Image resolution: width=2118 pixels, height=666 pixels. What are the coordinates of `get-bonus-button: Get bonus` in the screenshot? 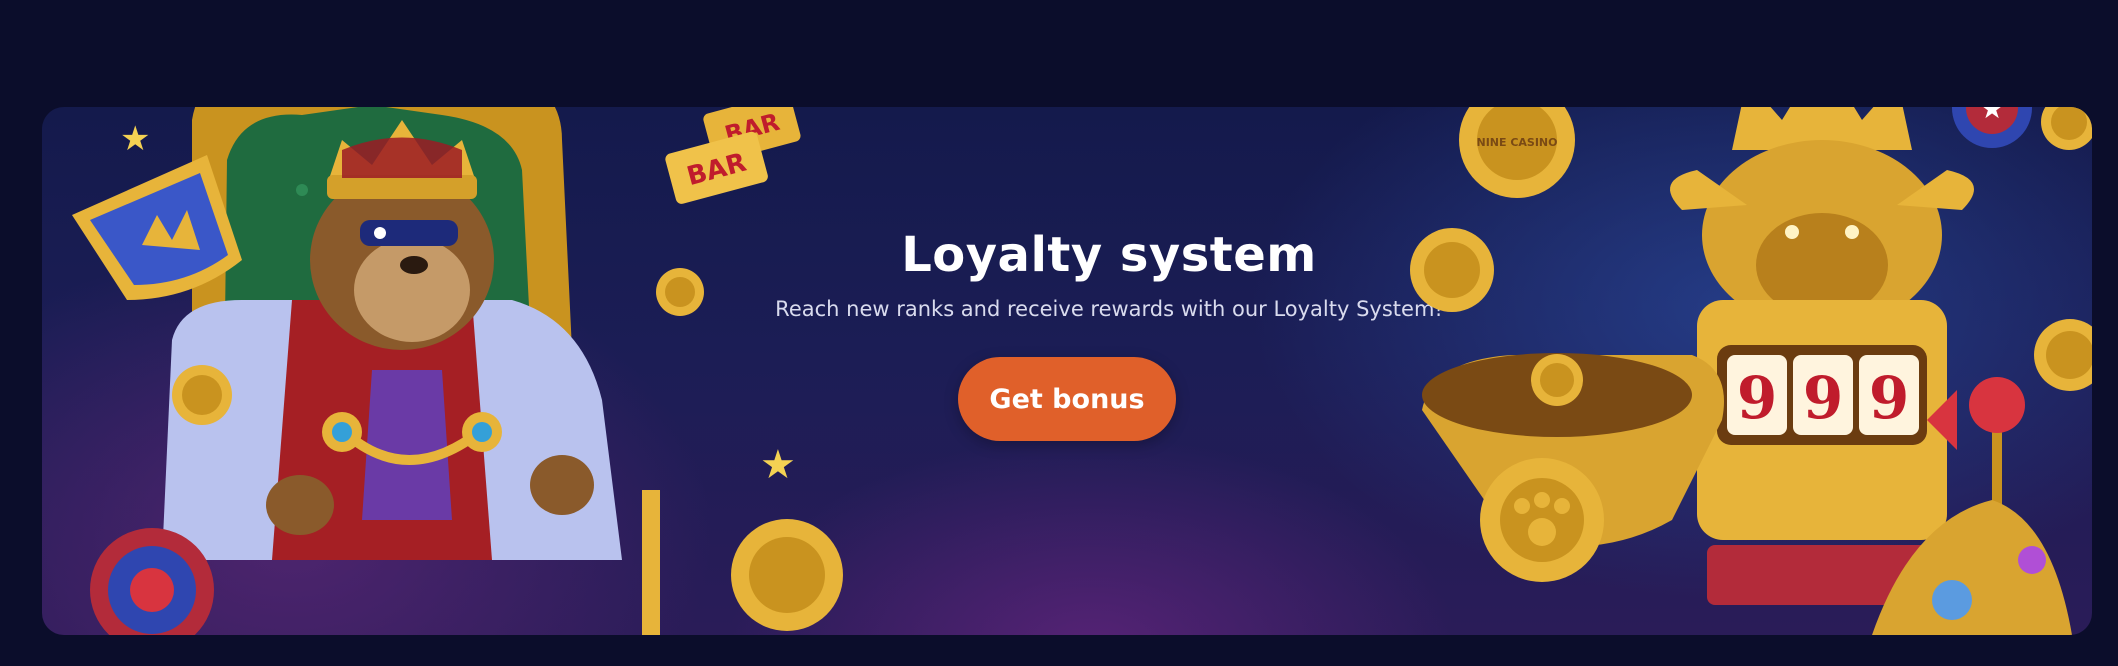 It's located at (1067, 399).